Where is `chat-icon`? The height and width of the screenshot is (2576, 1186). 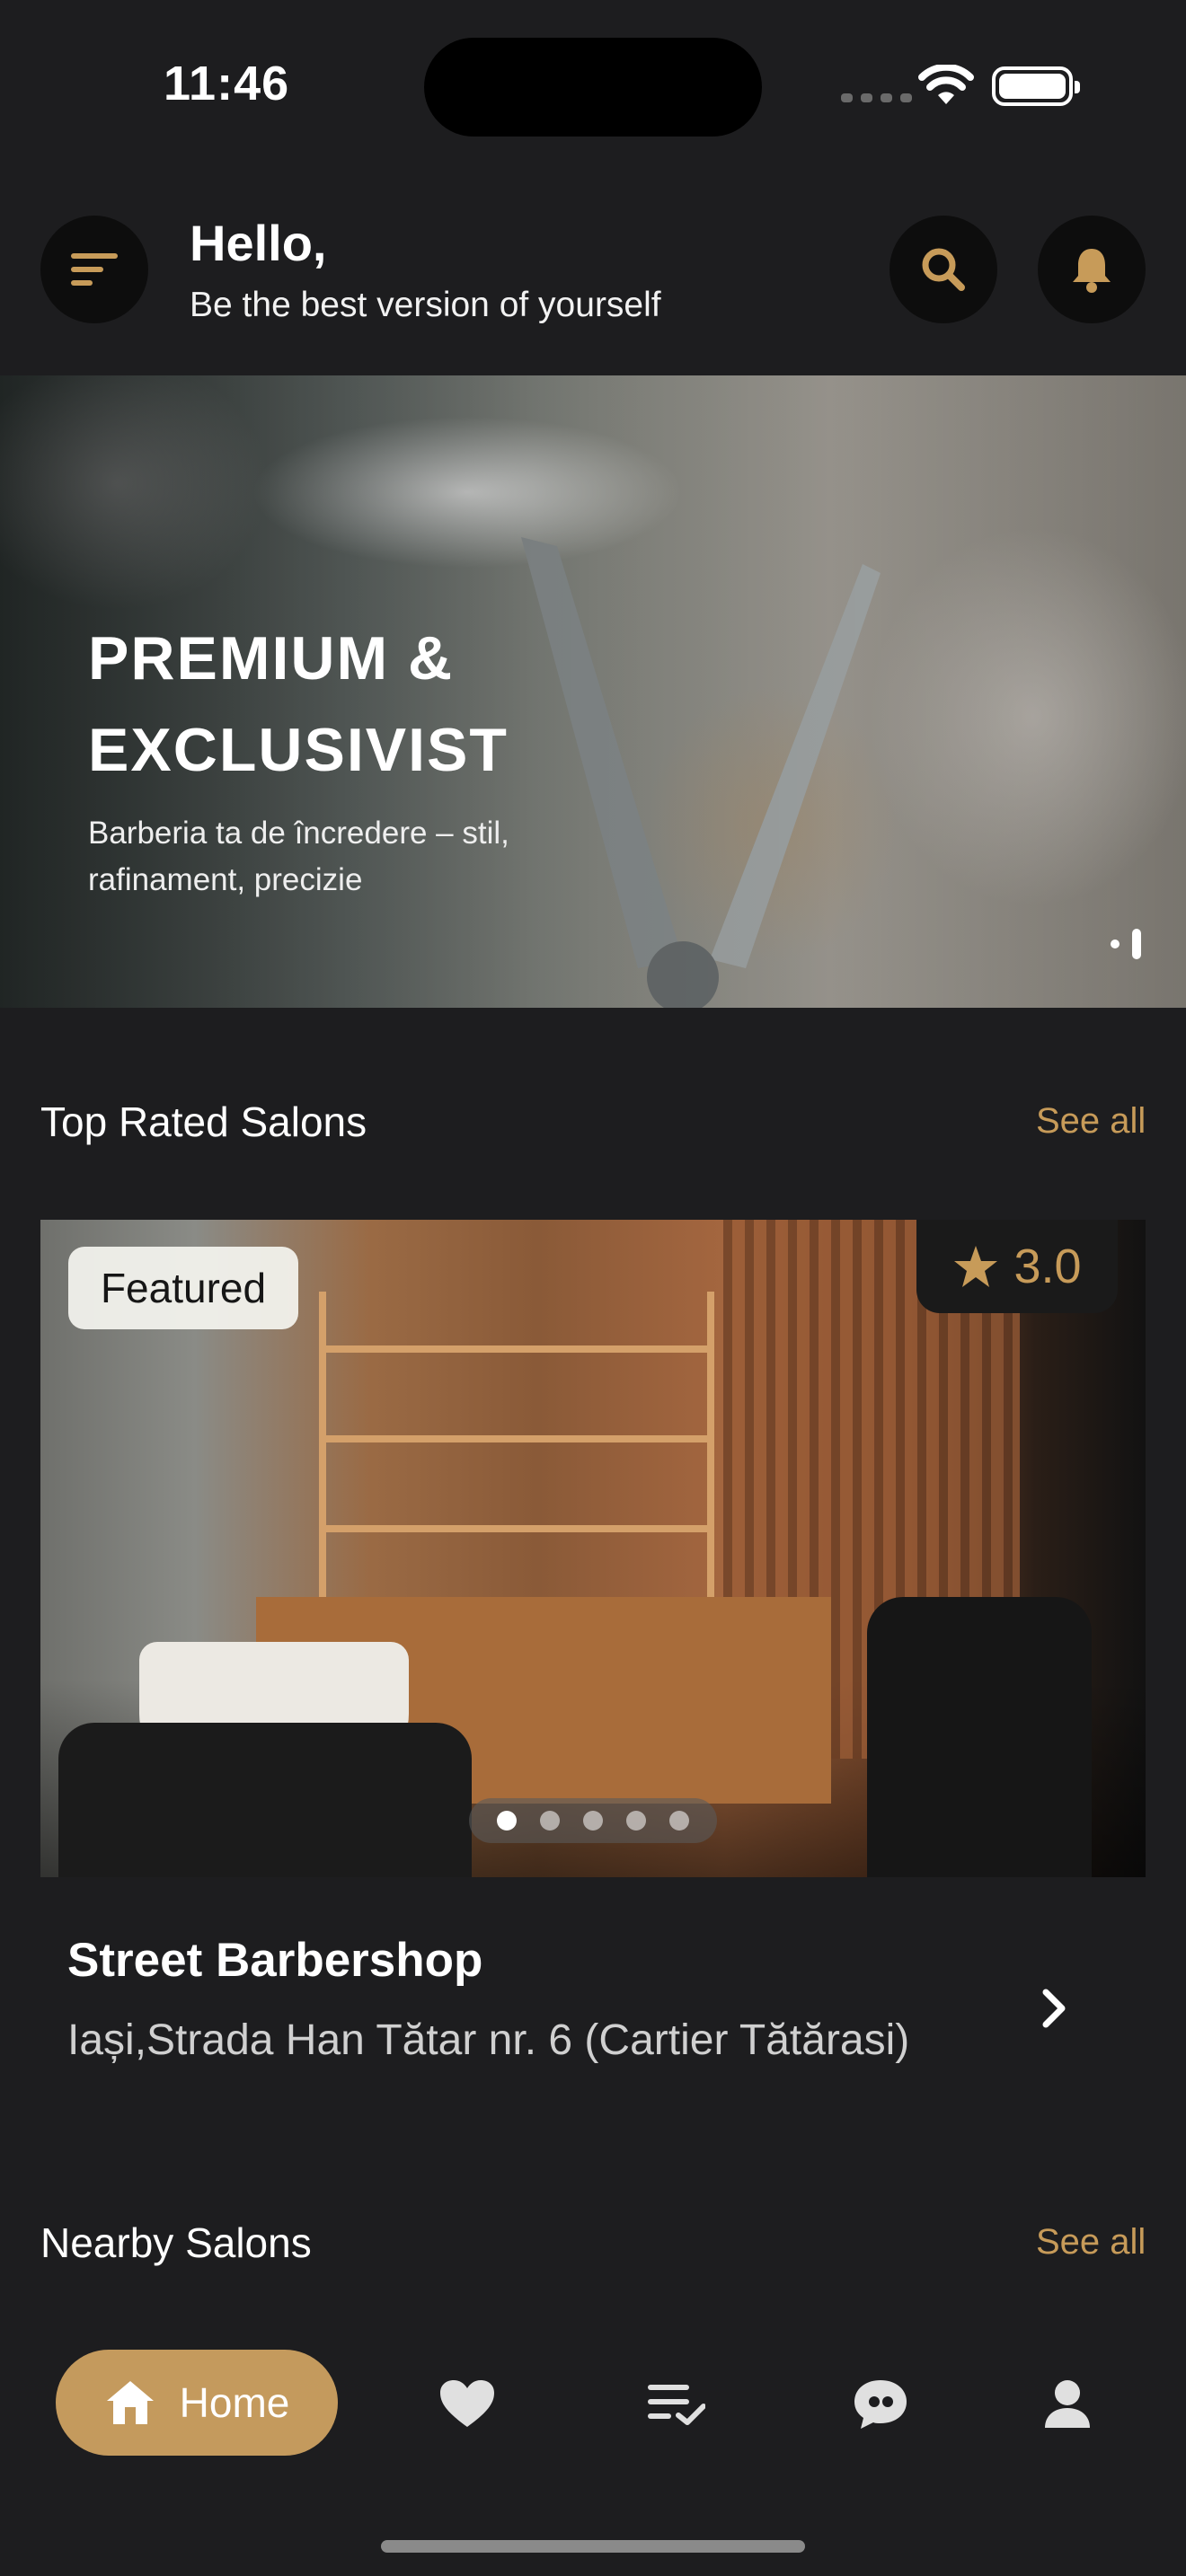
chat-icon is located at coordinates (880, 2404).